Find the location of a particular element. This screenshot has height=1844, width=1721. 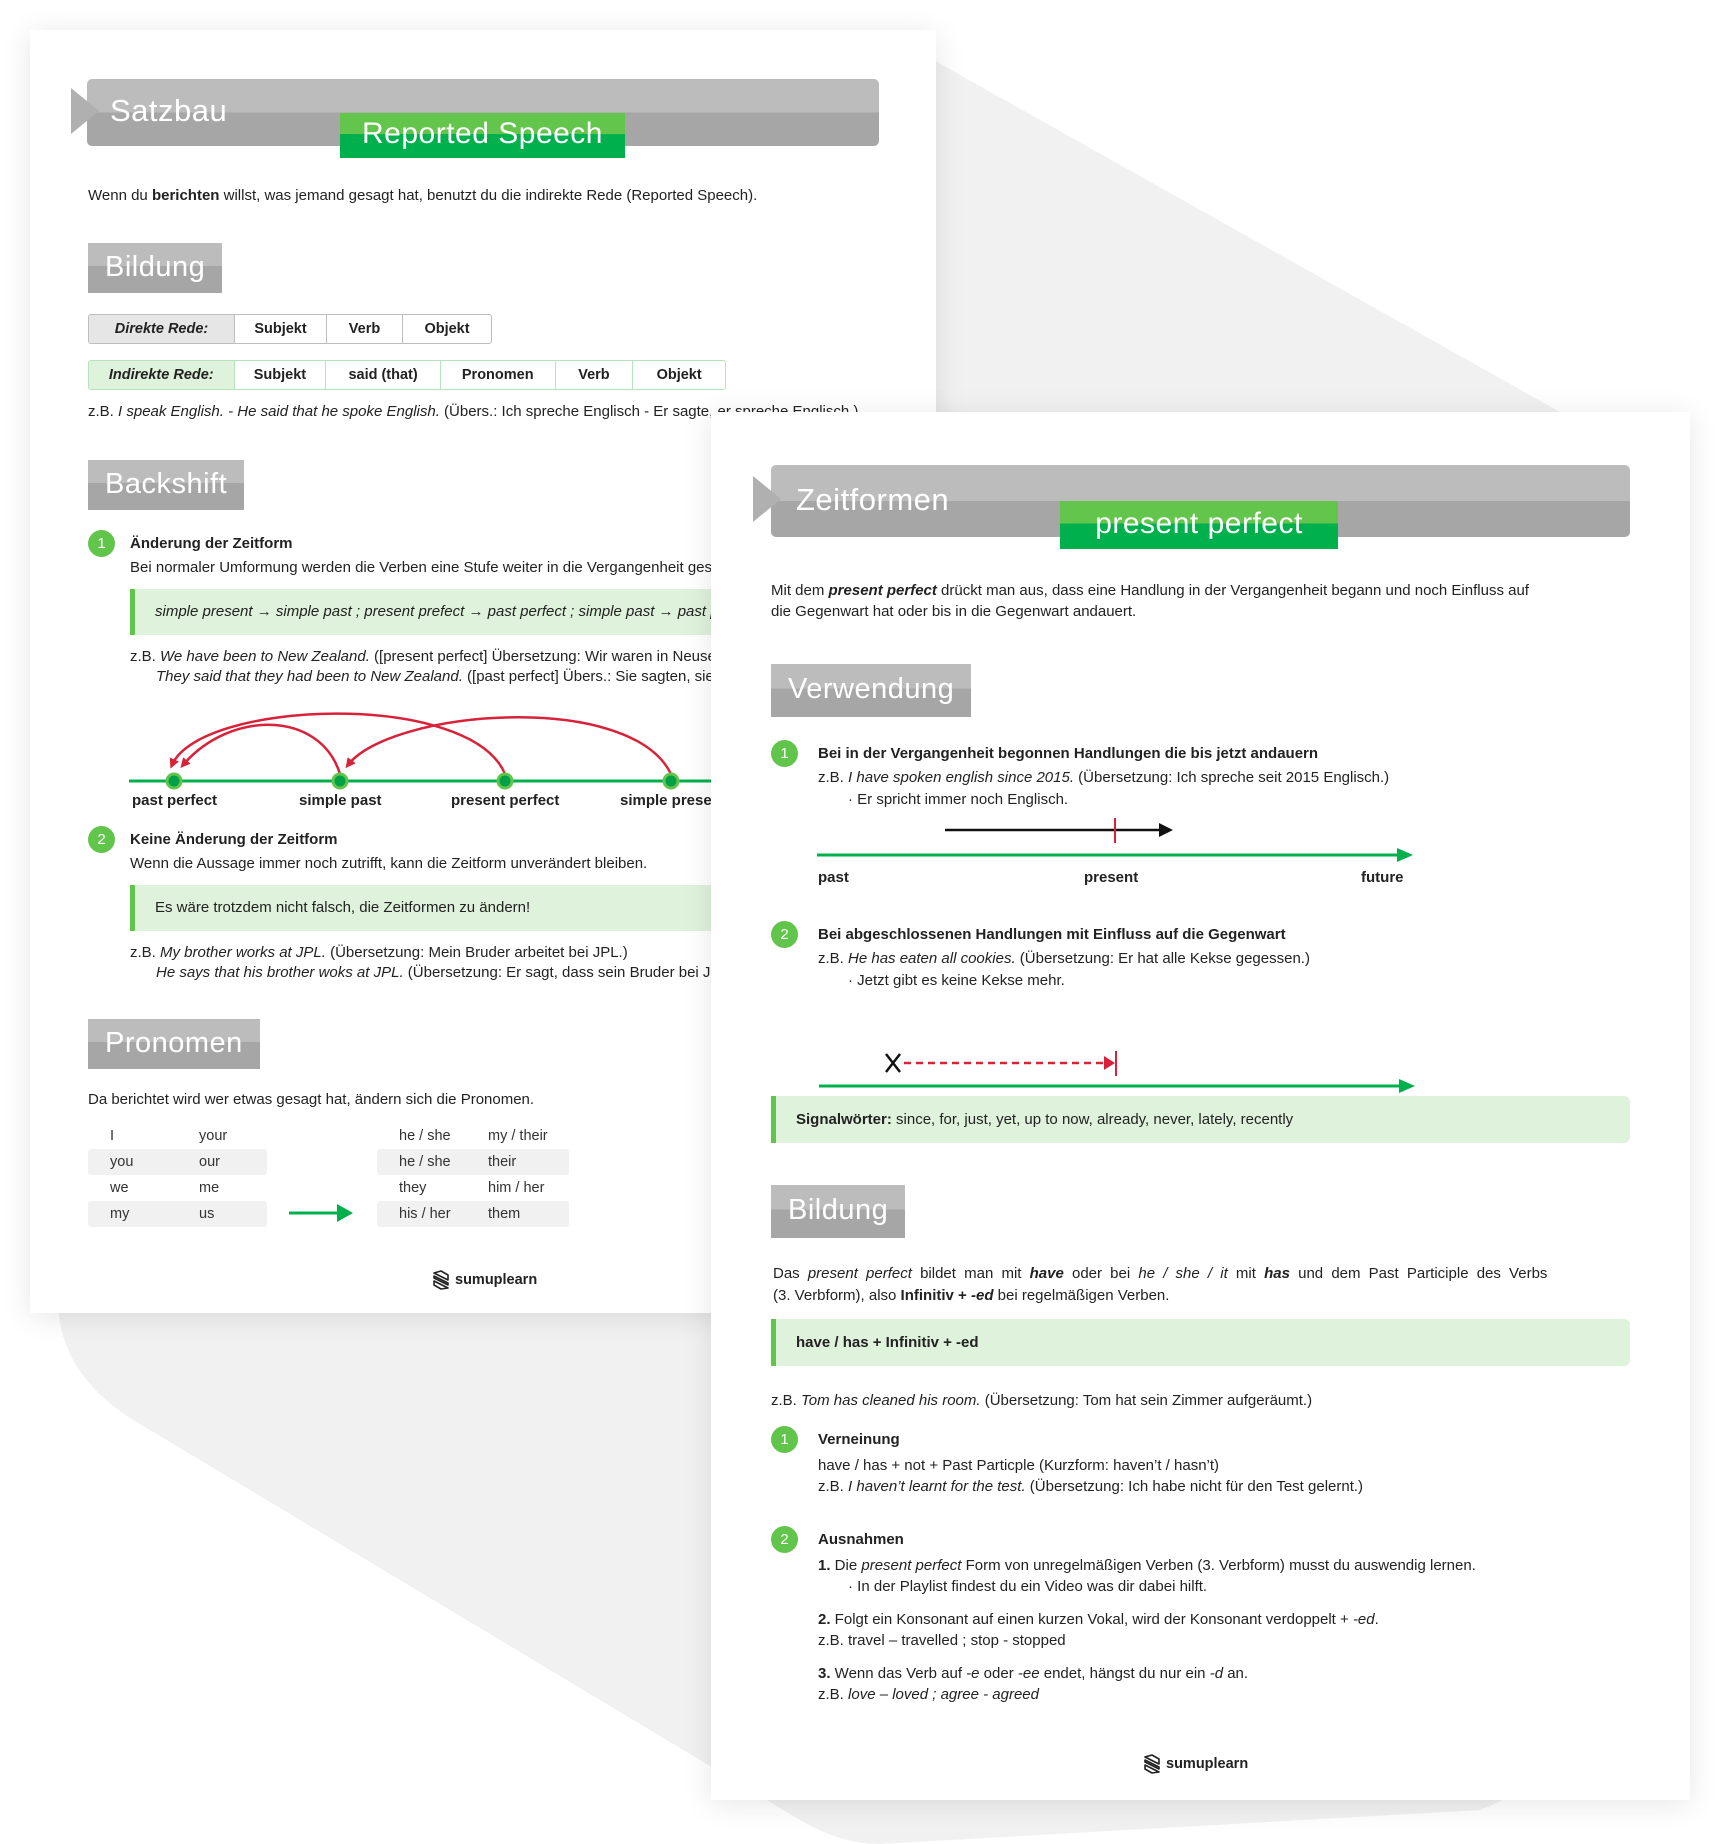

logo-text: sumuplearn is located at coordinates (1207, 1764).